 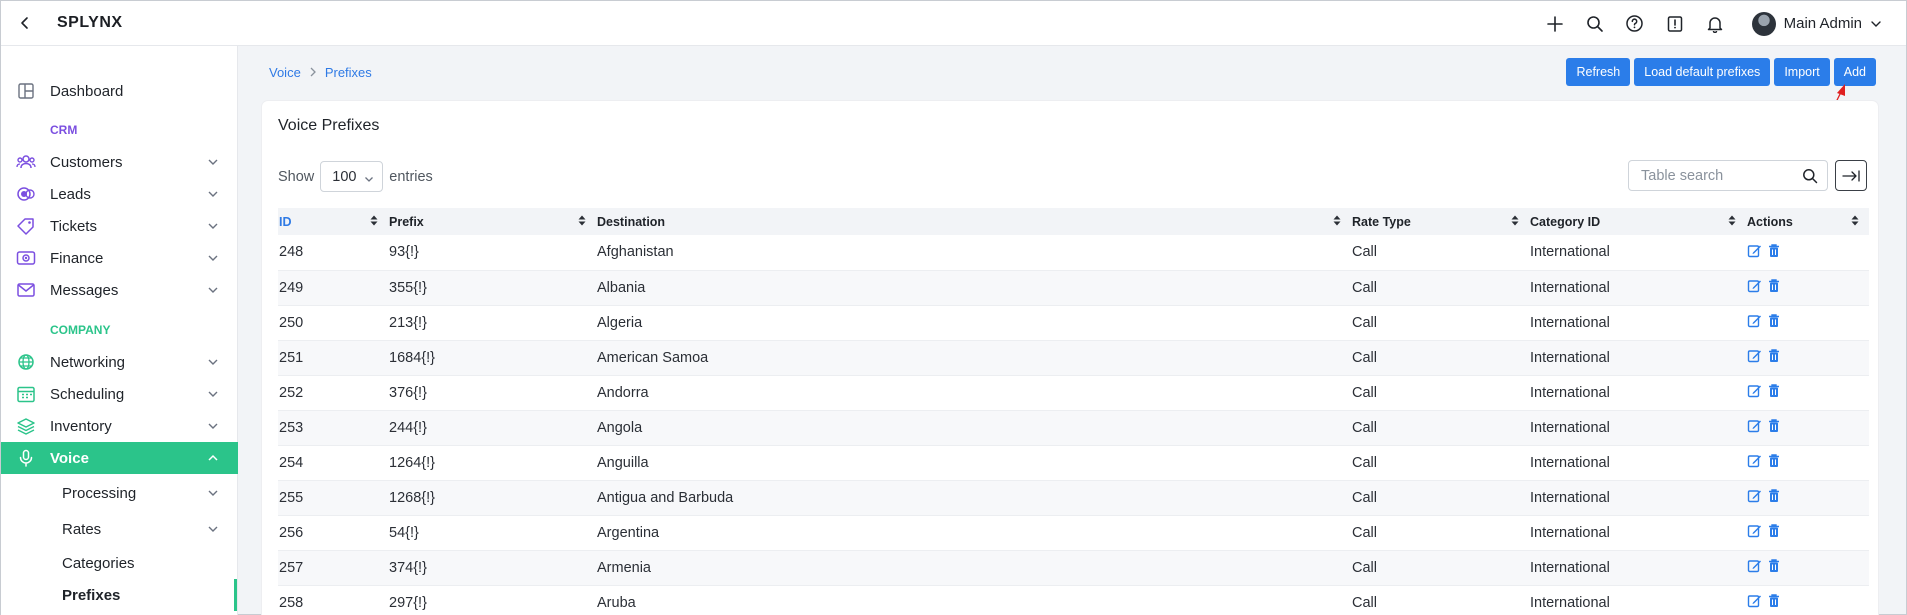 I want to click on sidebar-item-voice: Voice, so click(x=119, y=458).